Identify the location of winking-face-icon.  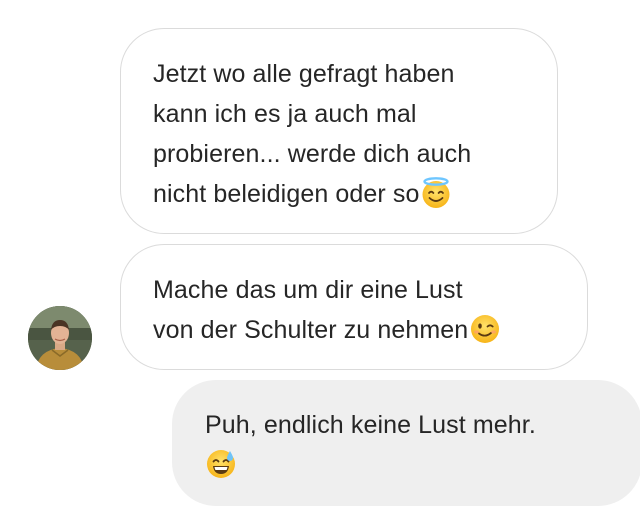
(485, 329).